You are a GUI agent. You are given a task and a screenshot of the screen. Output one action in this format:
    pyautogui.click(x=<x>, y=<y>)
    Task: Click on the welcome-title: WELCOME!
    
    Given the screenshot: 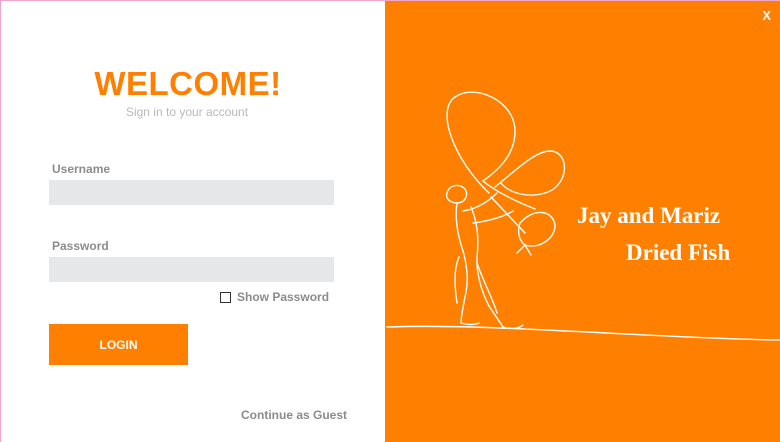 What is the action you would take?
    pyautogui.click(x=188, y=83)
    